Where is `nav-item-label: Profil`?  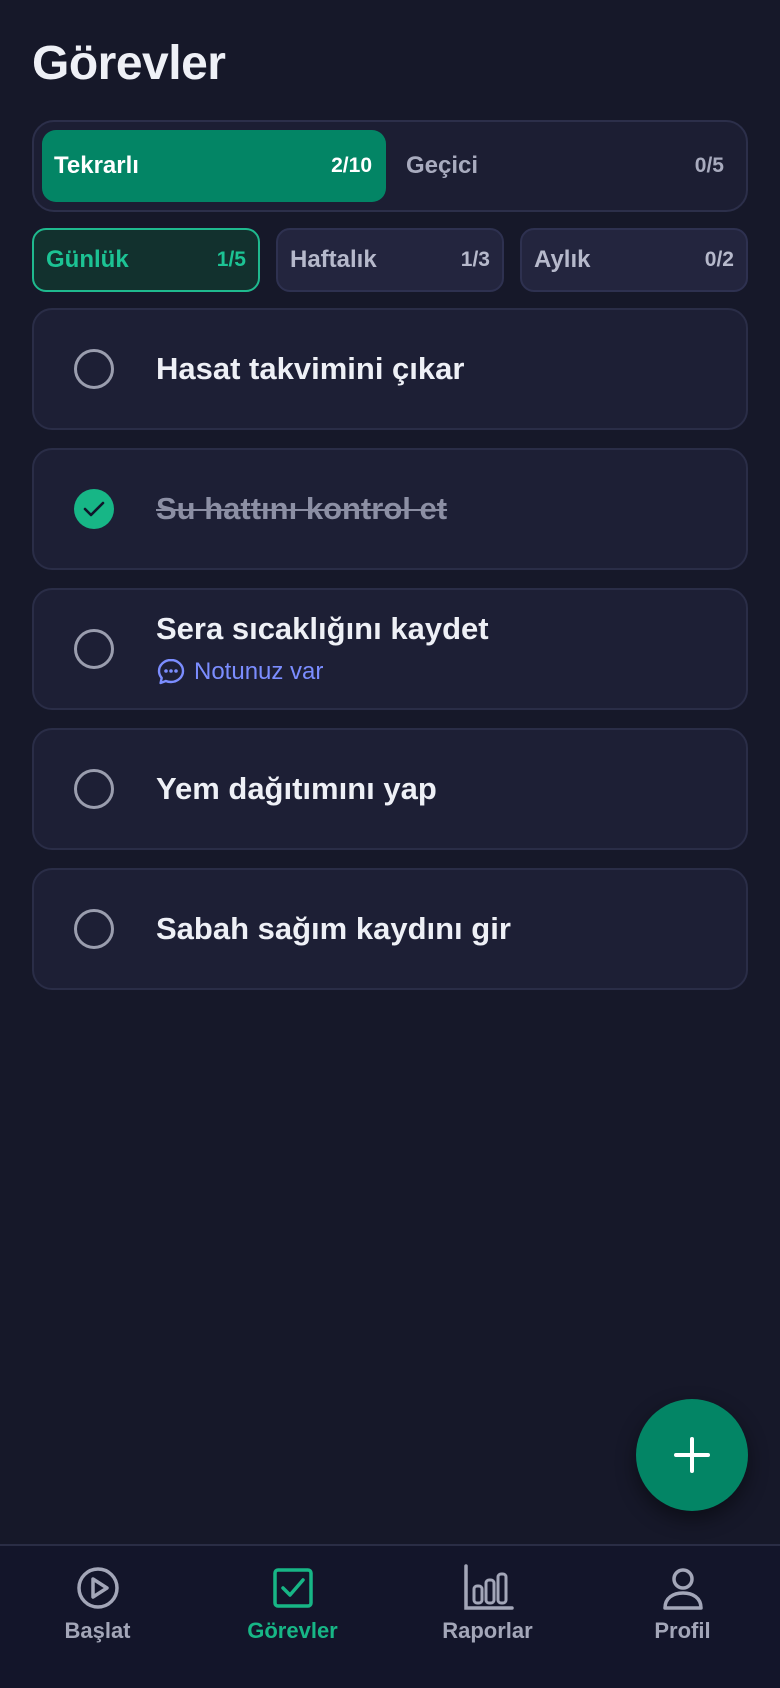
nav-item-label: Profil is located at coordinates (682, 1630).